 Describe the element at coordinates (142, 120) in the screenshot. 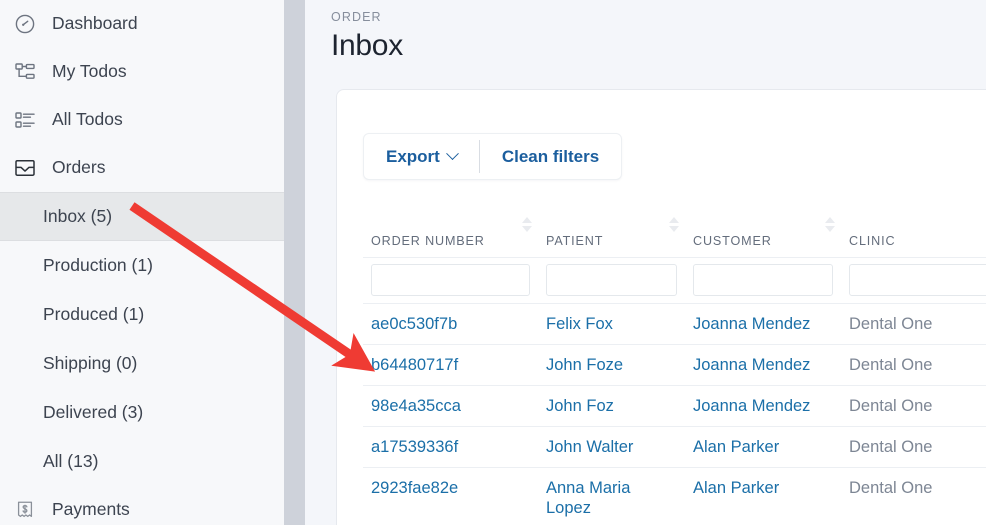

I see `sidebar-item-all-todos: All Todos` at that location.